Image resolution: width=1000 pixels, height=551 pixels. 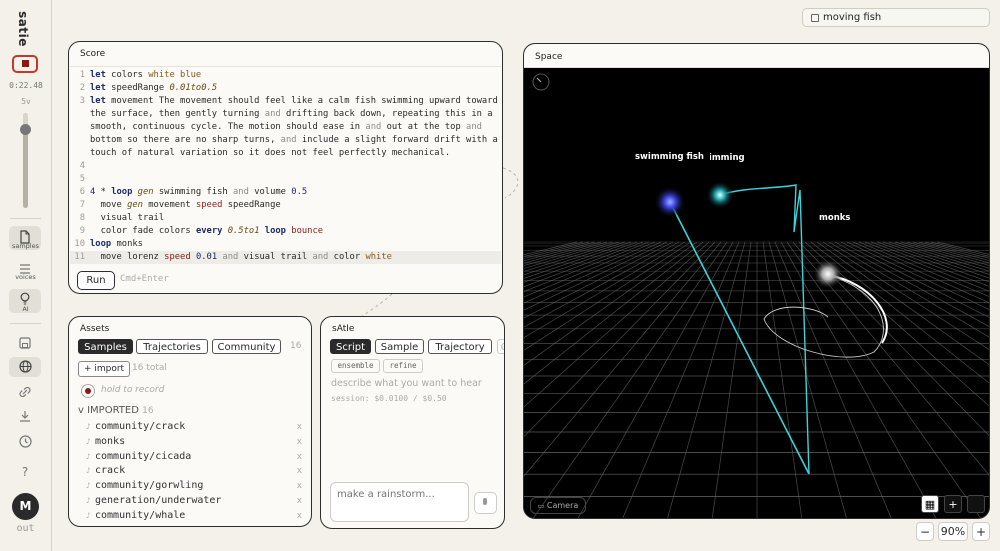 I want to click on project-name-field, so click(x=896, y=17).